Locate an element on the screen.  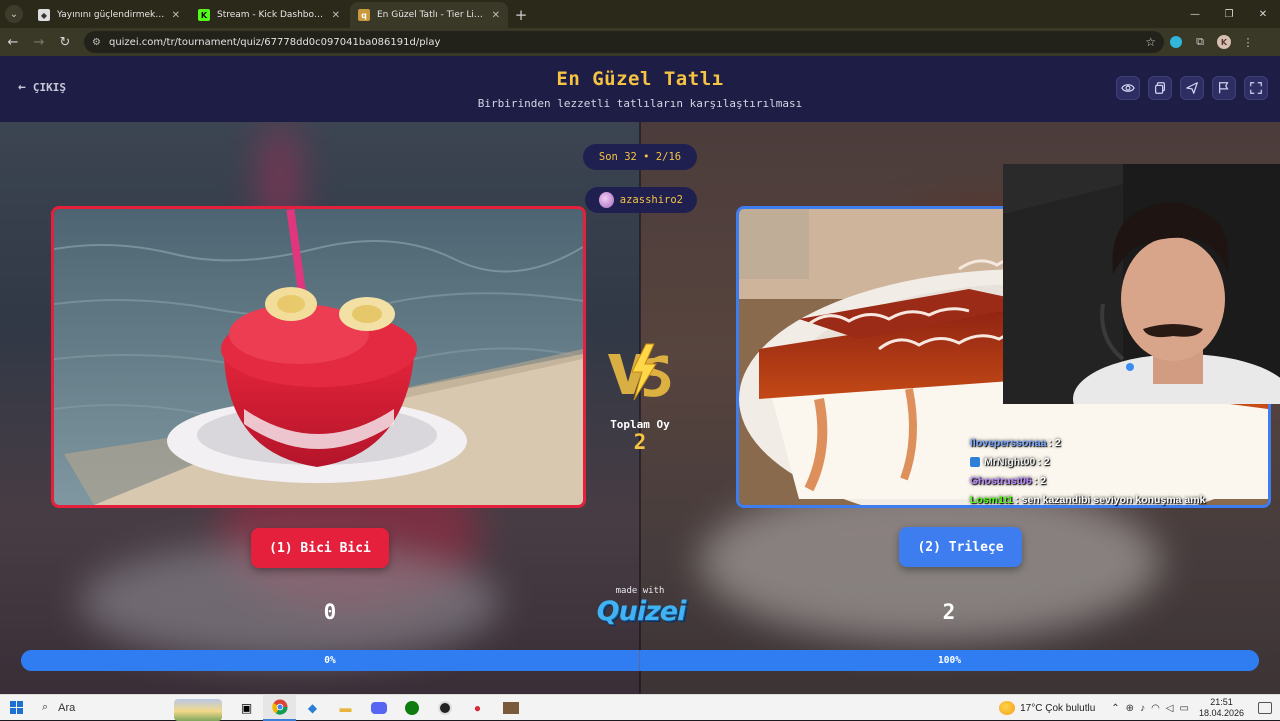
xbox-icon is located at coordinates (411, 708).